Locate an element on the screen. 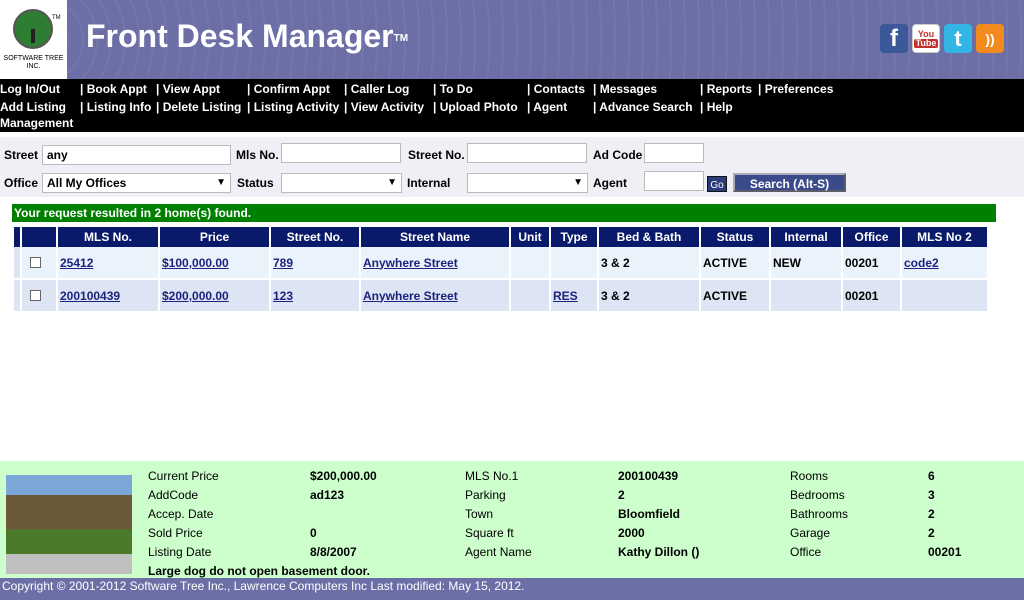 This screenshot has width=1024, height=600. col-price: Price is located at coordinates (214, 237).